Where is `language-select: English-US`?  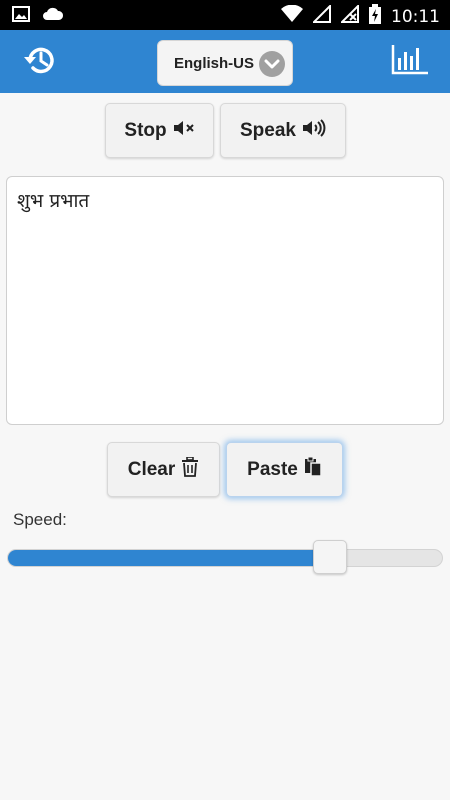
language-select: English-US is located at coordinates (225, 63).